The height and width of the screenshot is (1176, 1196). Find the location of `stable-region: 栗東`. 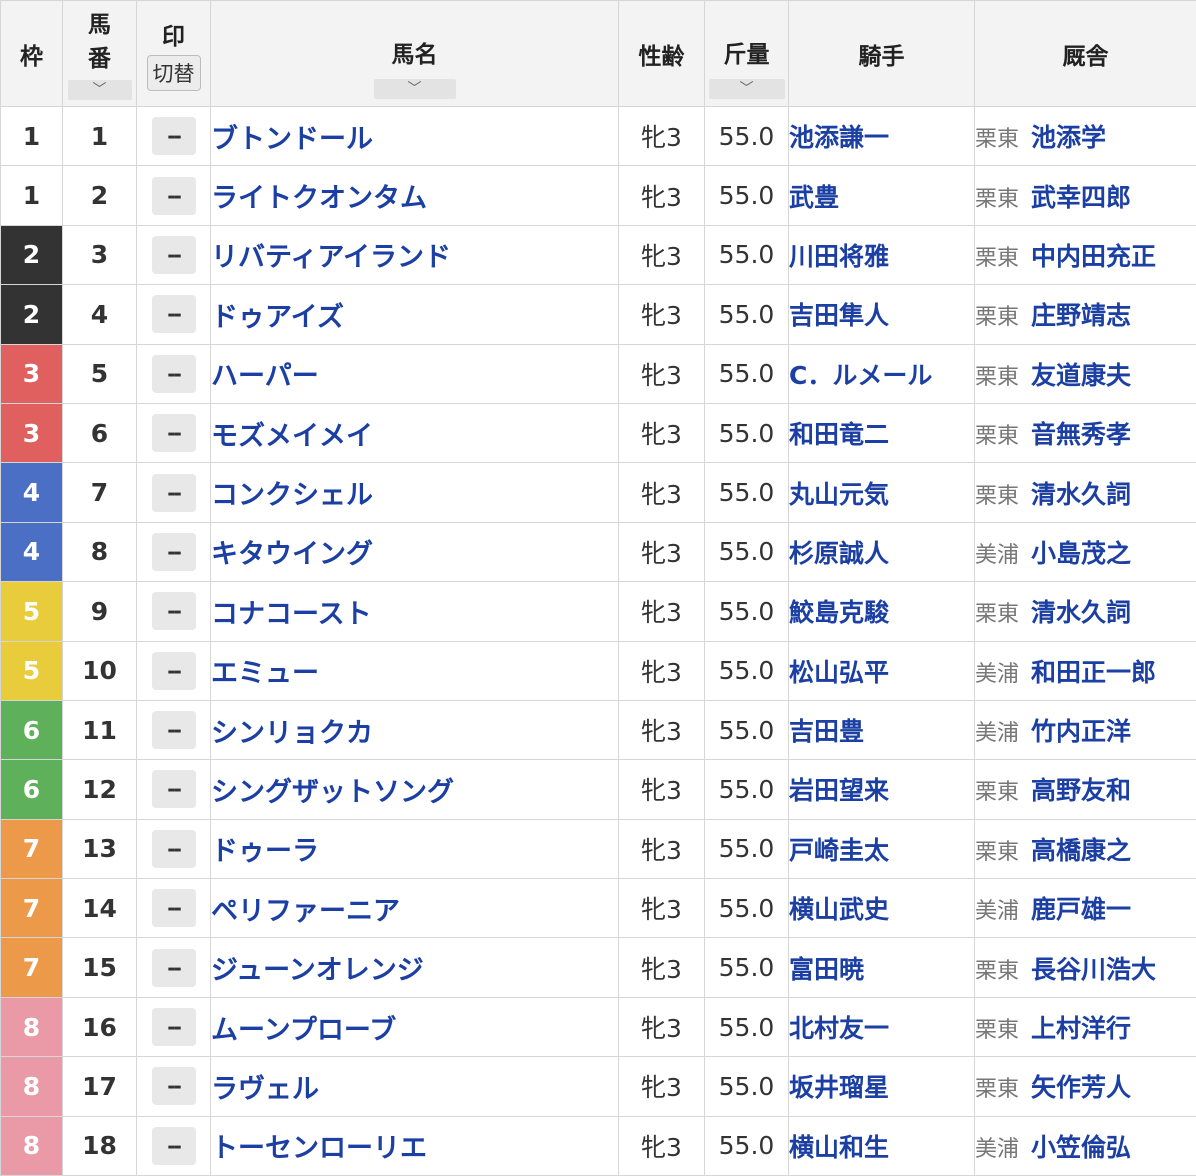

stable-region: 栗東 is located at coordinates (997, 1030).